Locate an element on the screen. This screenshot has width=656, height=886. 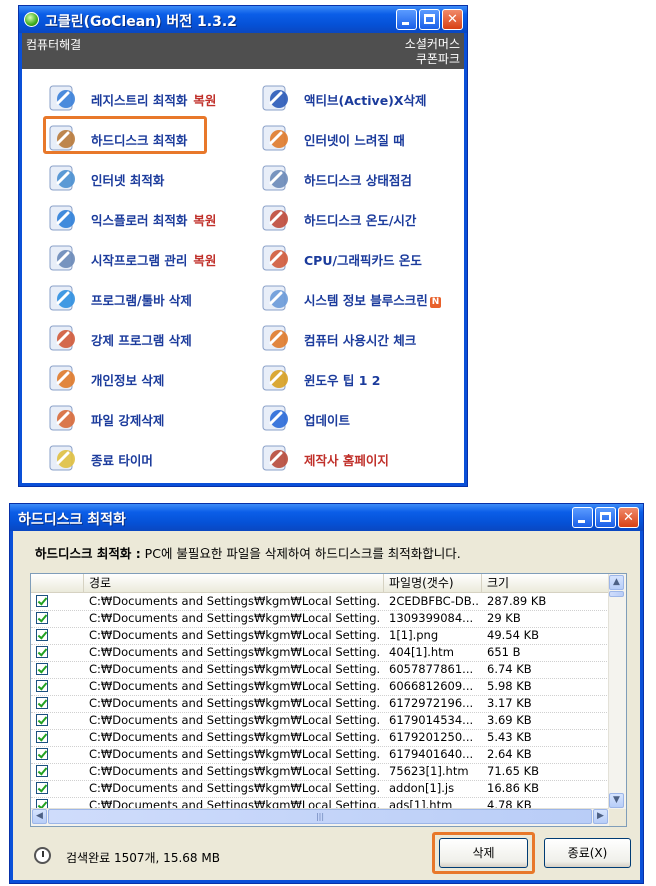
right-menu-item-9: 제작사 홈페이지 is located at coordinates (356, 458).